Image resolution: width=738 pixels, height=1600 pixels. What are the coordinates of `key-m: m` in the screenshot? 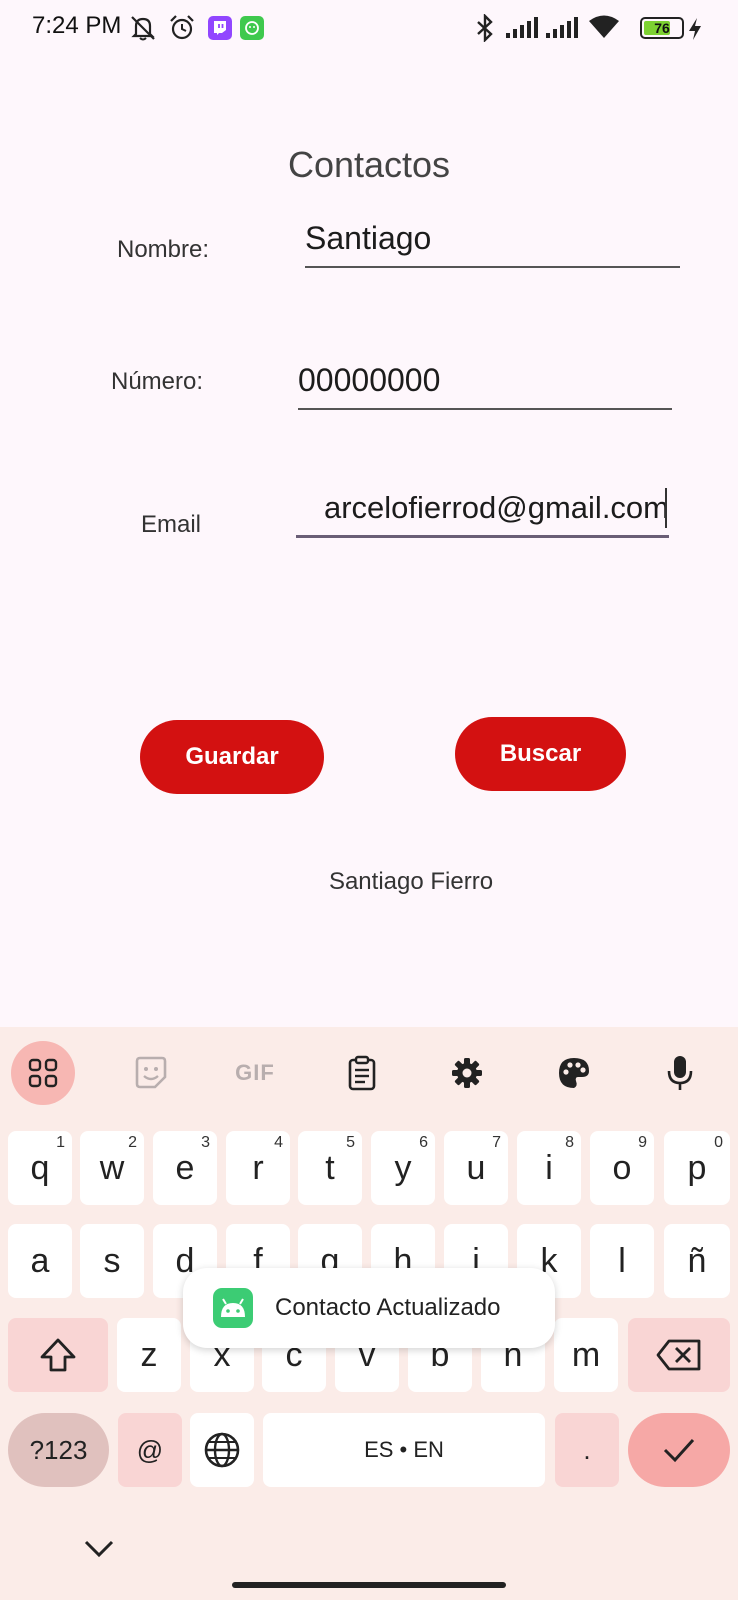 It's located at (586, 1355).